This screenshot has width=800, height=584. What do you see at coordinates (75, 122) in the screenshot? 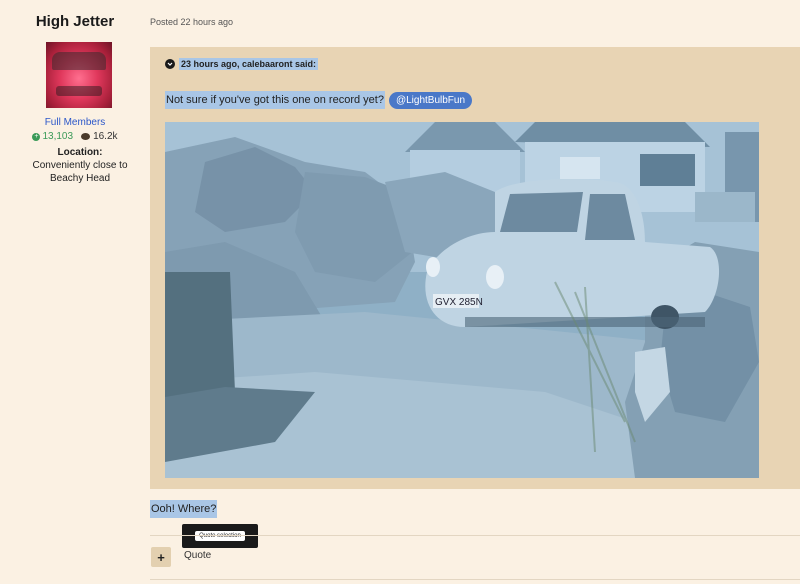
I see `member-group-link: Full Members` at bounding box center [75, 122].